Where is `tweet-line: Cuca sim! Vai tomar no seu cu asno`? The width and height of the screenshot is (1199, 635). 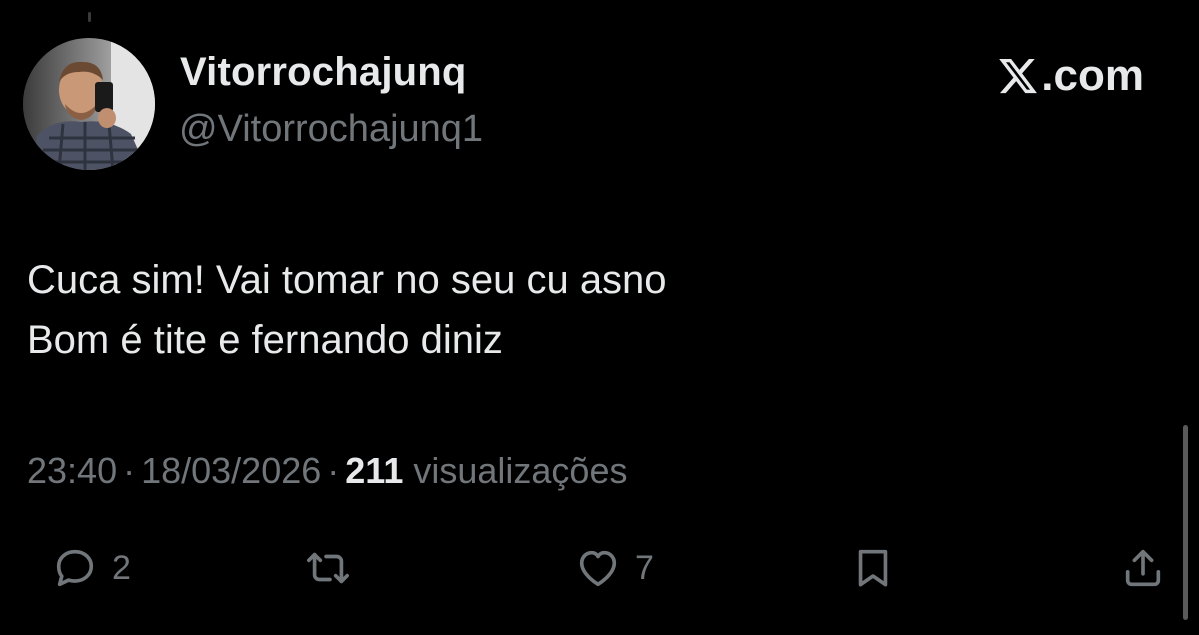 tweet-line: Cuca sim! Vai tomar no seu cu asno is located at coordinates (347, 280).